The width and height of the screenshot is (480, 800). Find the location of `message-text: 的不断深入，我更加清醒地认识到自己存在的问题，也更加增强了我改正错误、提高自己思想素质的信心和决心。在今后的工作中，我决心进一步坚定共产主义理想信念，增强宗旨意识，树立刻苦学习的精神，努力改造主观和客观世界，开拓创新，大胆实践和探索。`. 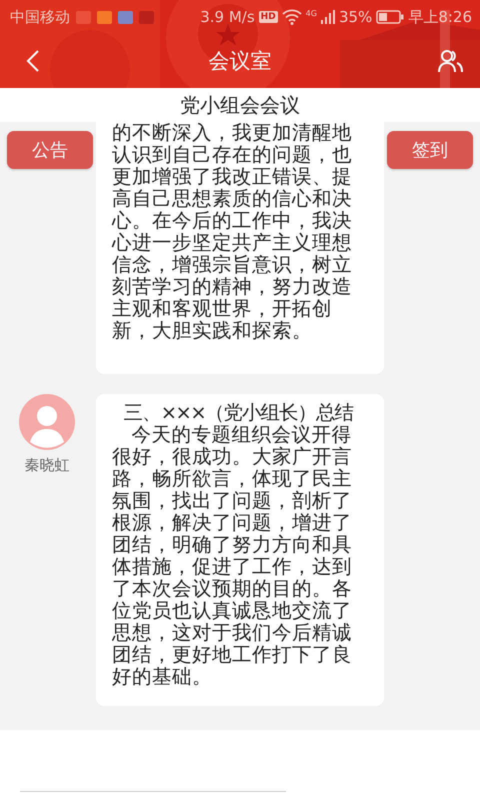

message-text: 的不断深入，我更加清醒地认识到自己存在的问题，也更加增强了我改正错误、提高自己思想素质的信心和决心。在今后的工作中，我决心进一步坚定共产主义理想信念，增强宗旨意识，树立刻苦学习的精神，努力改造主观和客观世界，开拓创新，大胆实践和探索。 is located at coordinates (232, 232).